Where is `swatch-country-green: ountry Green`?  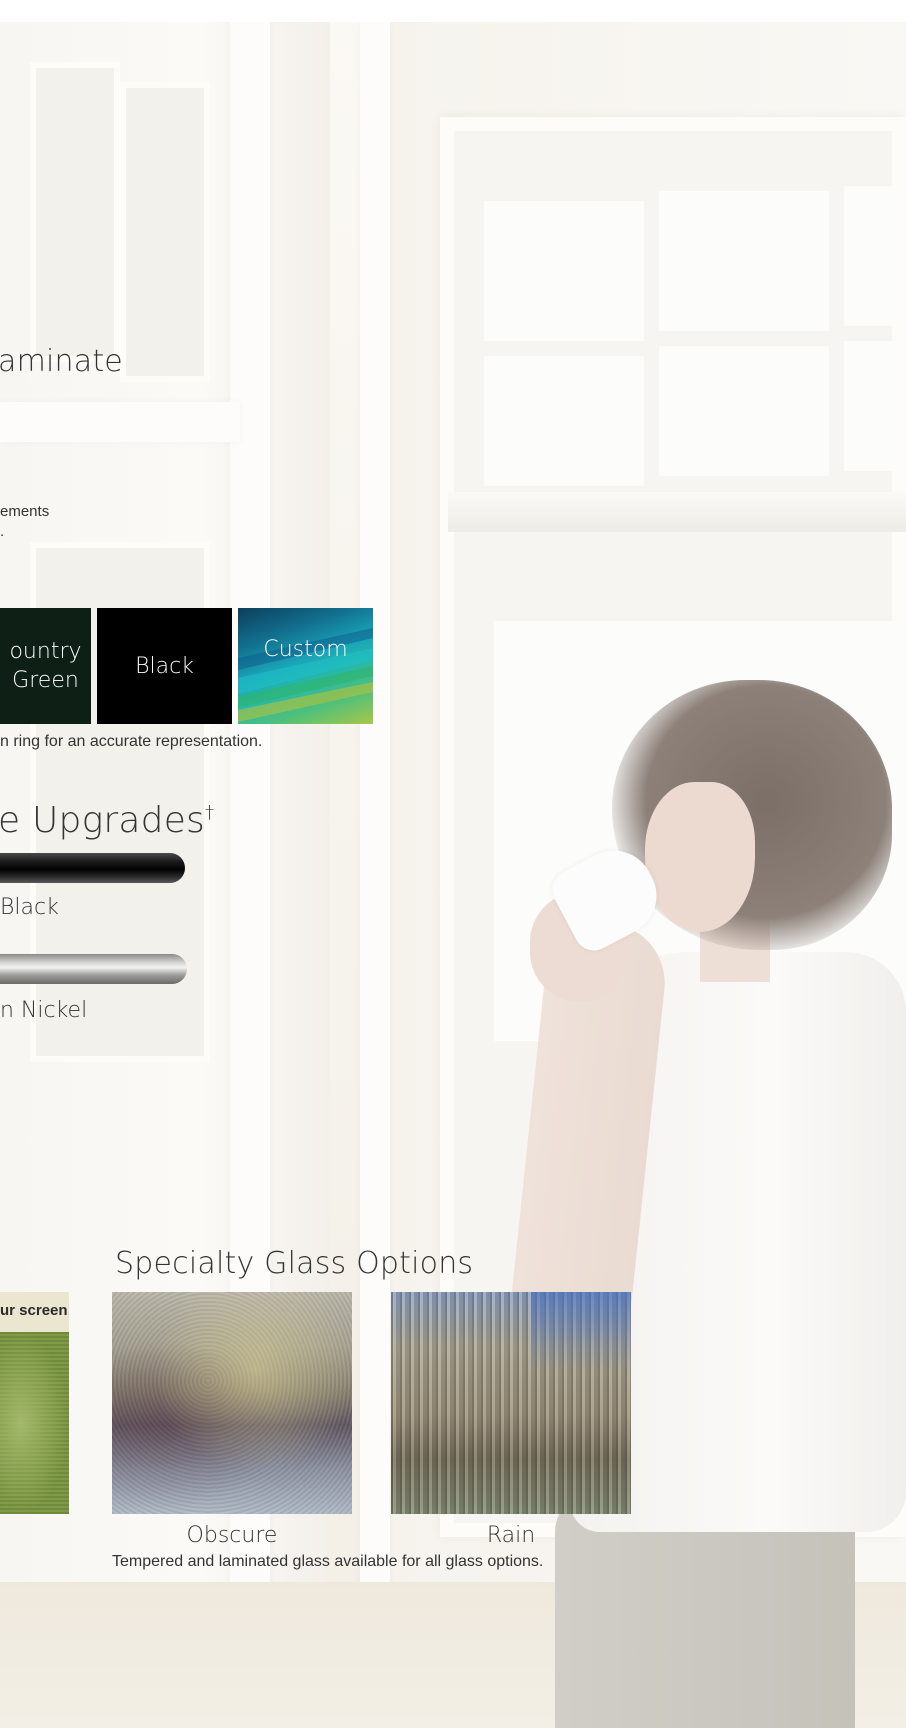 swatch-country-green: ountry Green is located at coordinates (45, 666).